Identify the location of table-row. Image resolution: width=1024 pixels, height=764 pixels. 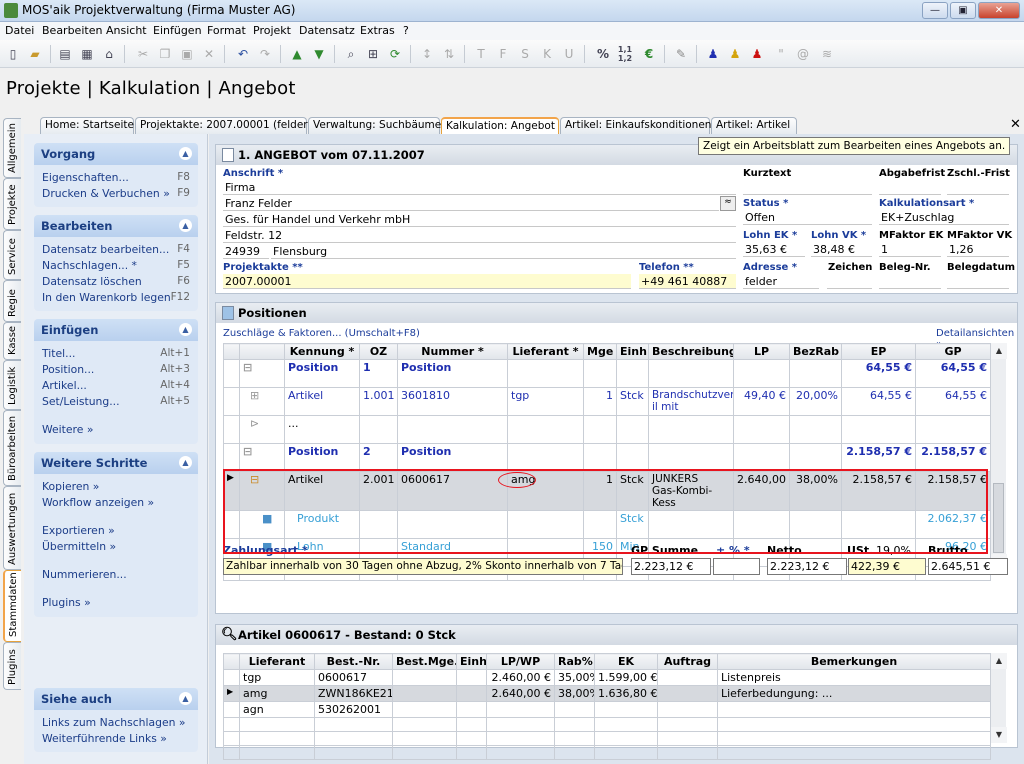
(607, 752).